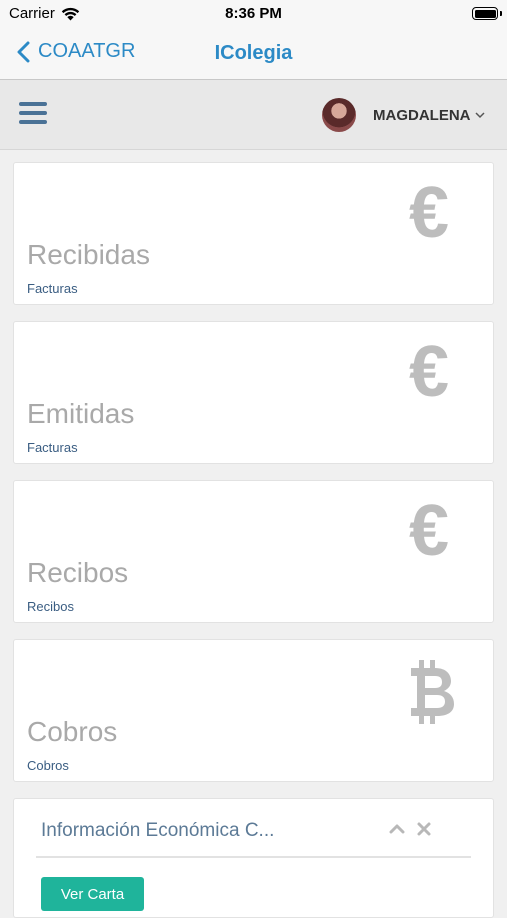 Image resolution: width=507 pixels, height=918 pixels. What do you see at coordinates (88, 254) in the screenshot?
I see `card-title: Recibidas` at bounding box center [88, 254].